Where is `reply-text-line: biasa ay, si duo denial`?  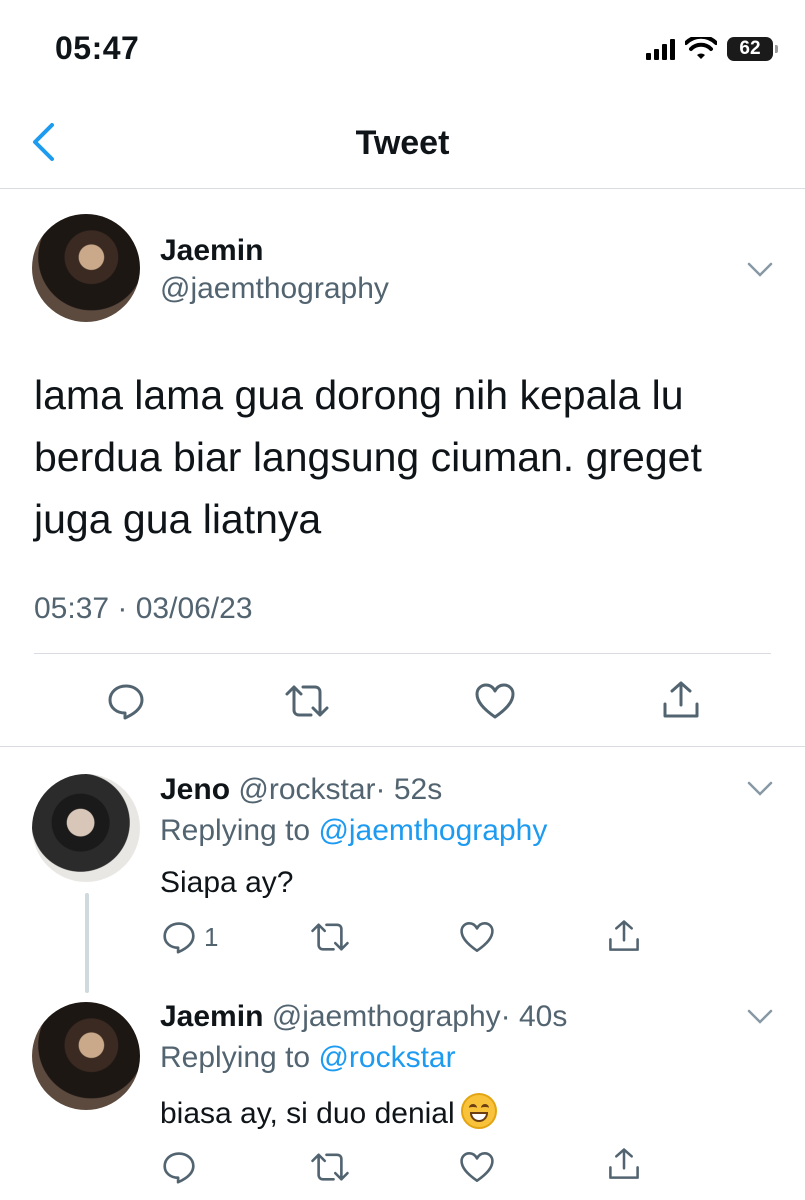
reply-text-line: biasa ay, si duo denial is located at coordinates (328, 1112).